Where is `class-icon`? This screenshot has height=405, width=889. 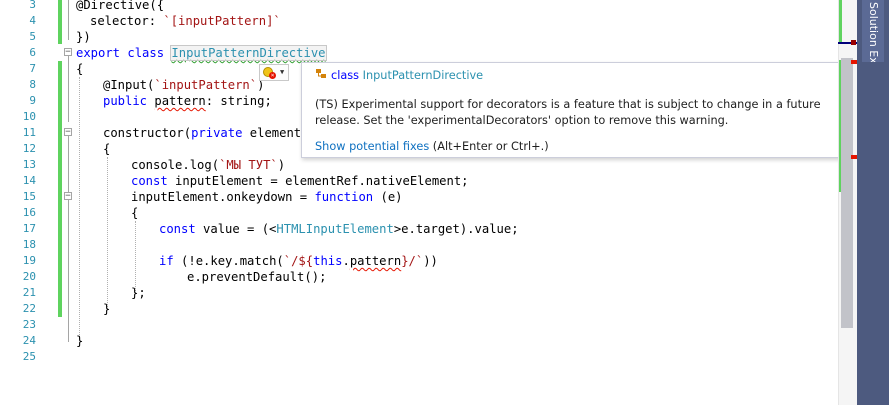
class-icon is located at coordinates (321, 73).